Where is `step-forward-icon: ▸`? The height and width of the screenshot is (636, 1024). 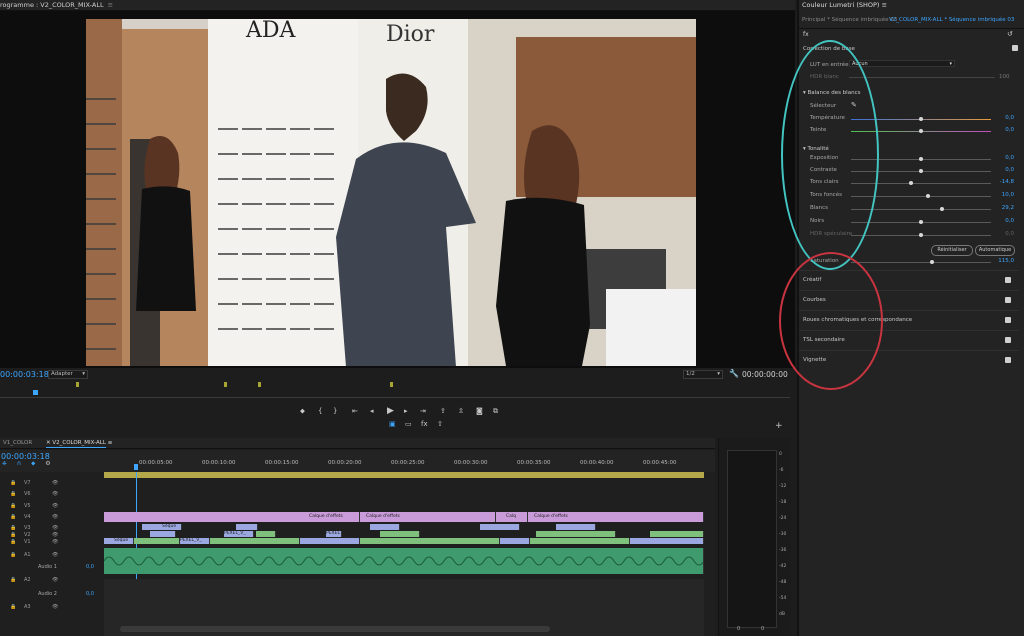
step-forward-icon: ▸ is located at coordinates (406, 411).